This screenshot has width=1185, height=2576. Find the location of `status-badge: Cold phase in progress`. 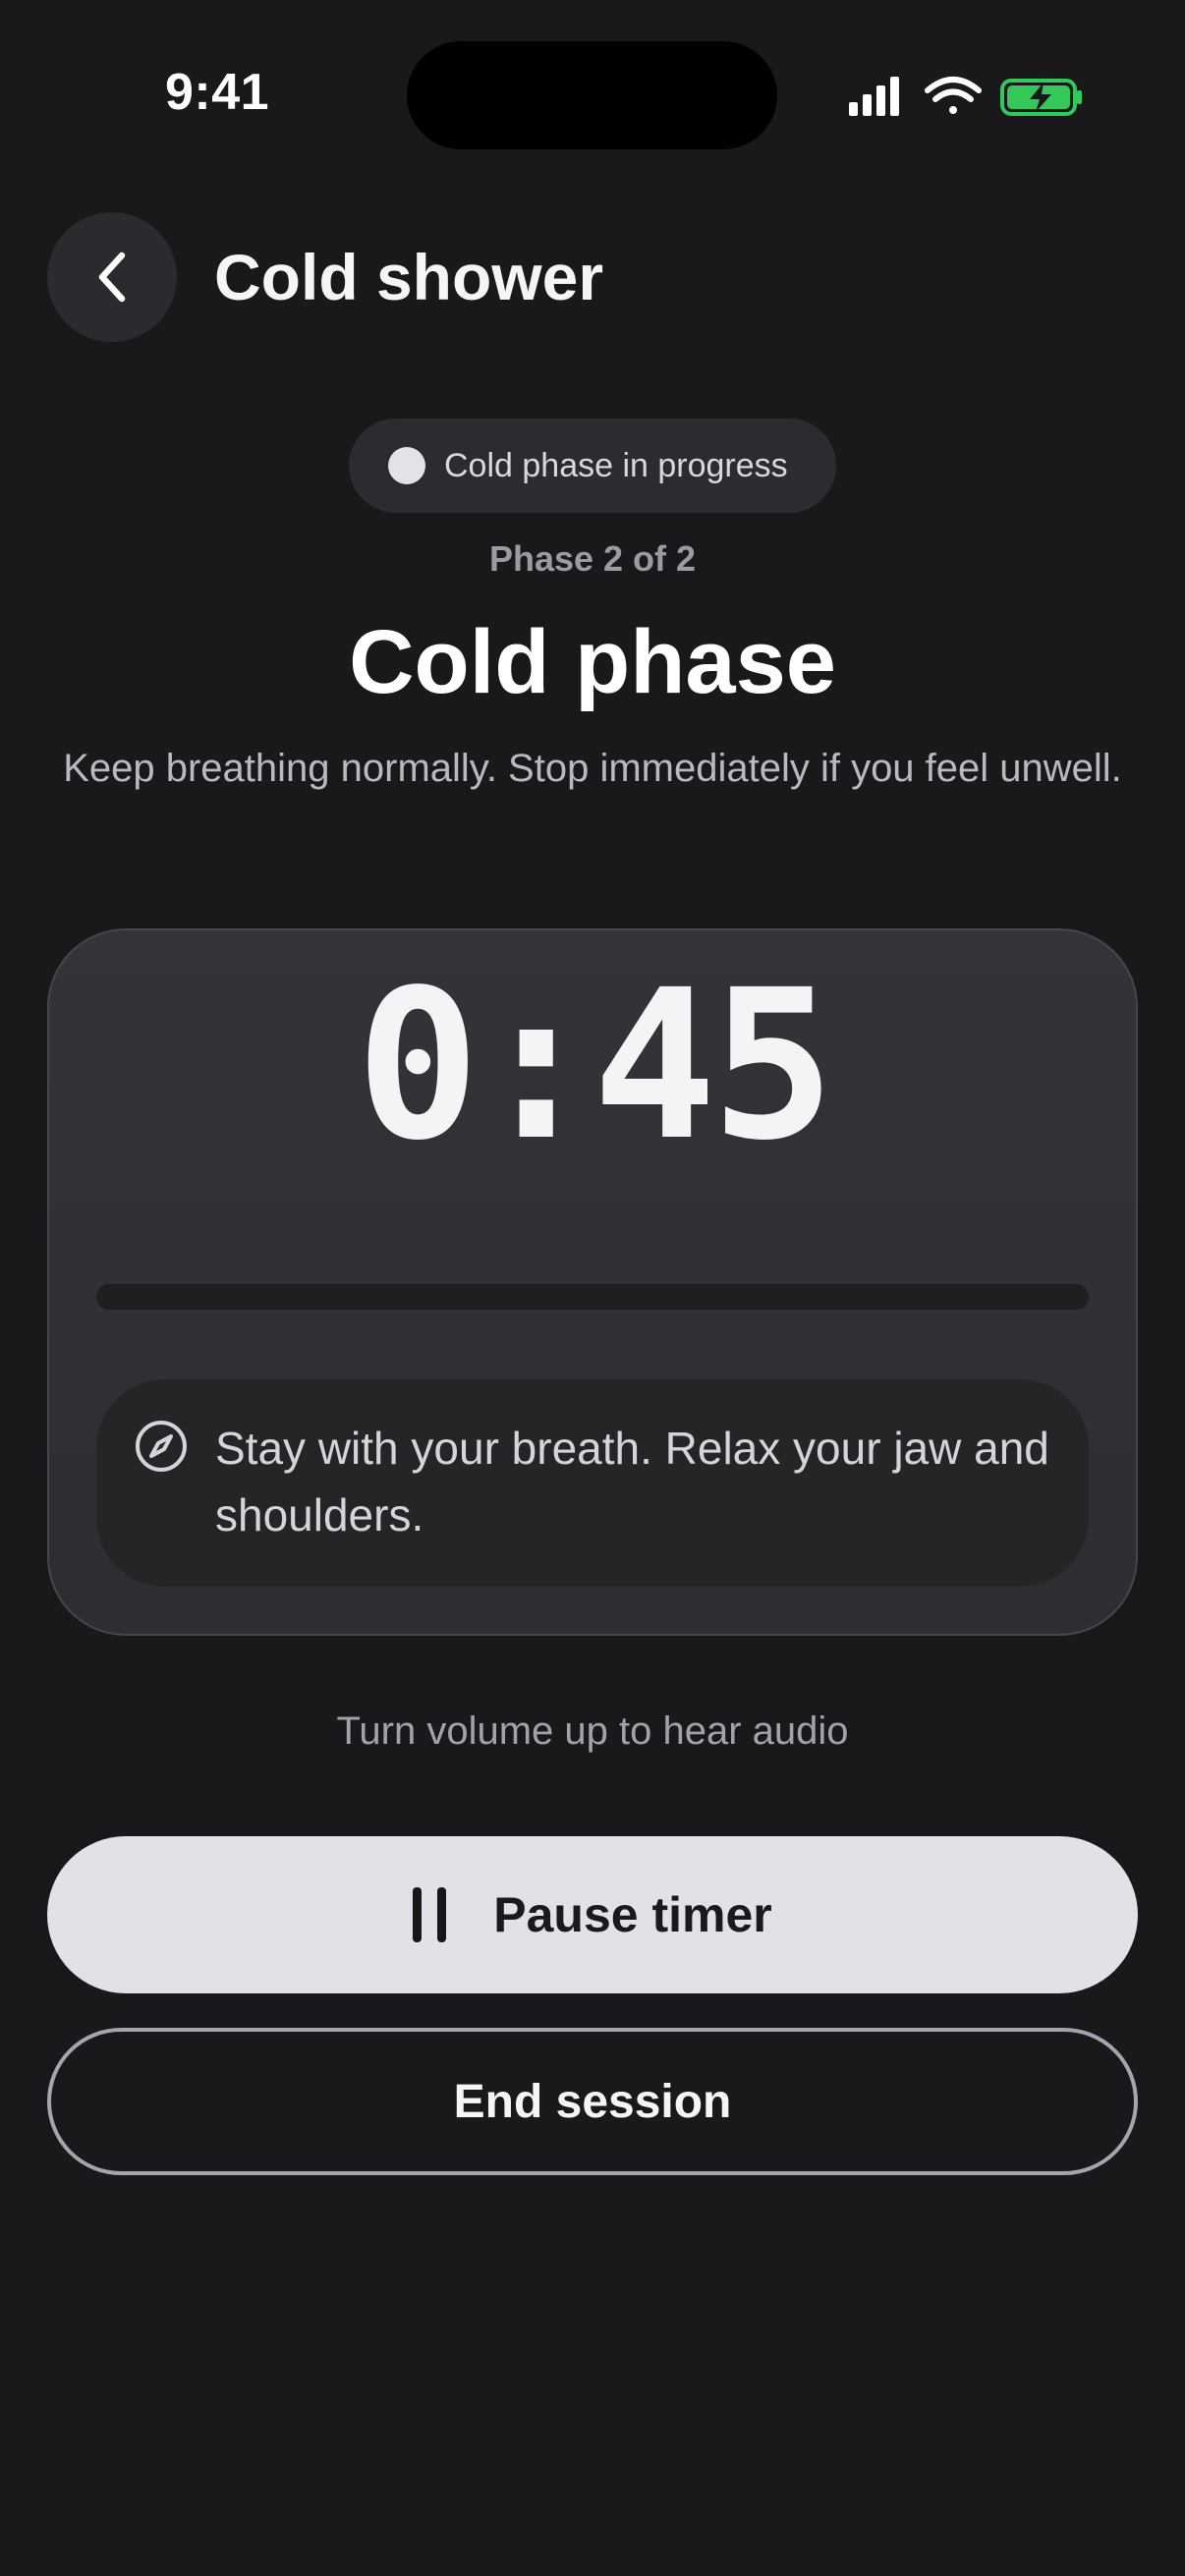

status-badge: Cold phase in progress is located at coordinates (592, 466).